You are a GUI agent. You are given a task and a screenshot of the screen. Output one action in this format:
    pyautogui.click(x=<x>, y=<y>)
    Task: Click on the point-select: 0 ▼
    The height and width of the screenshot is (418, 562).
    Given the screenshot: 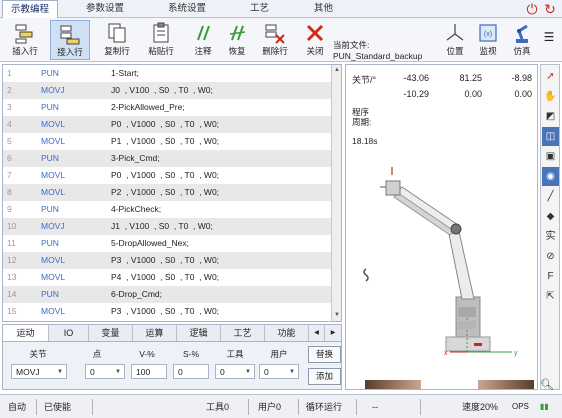 What is the action you would take?
    pyautogui.click(x=105, y=371)
    